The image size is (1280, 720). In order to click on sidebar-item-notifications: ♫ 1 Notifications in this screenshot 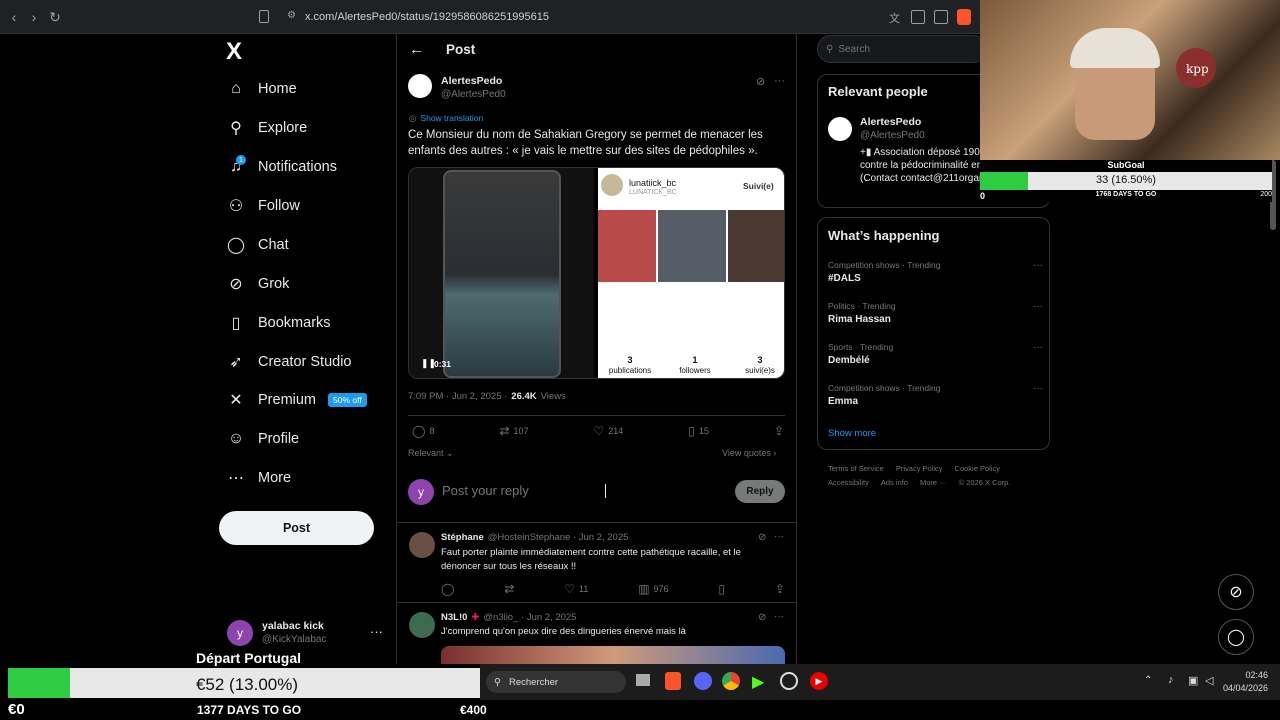, I will do `click(281, 167)`.